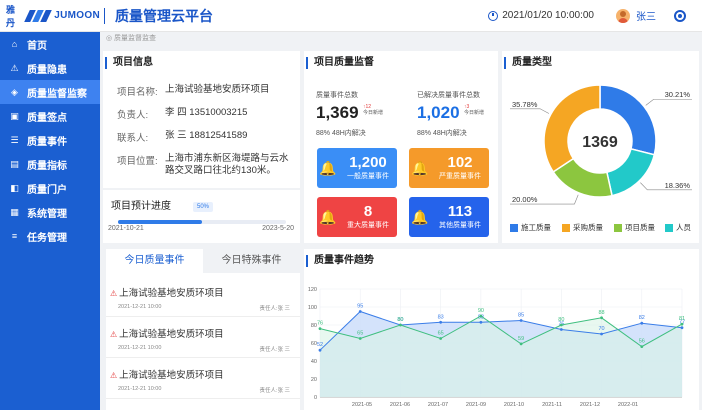 This screenshot has height=410, width=702. I want to click on data-label: 80, so click(400, 320).